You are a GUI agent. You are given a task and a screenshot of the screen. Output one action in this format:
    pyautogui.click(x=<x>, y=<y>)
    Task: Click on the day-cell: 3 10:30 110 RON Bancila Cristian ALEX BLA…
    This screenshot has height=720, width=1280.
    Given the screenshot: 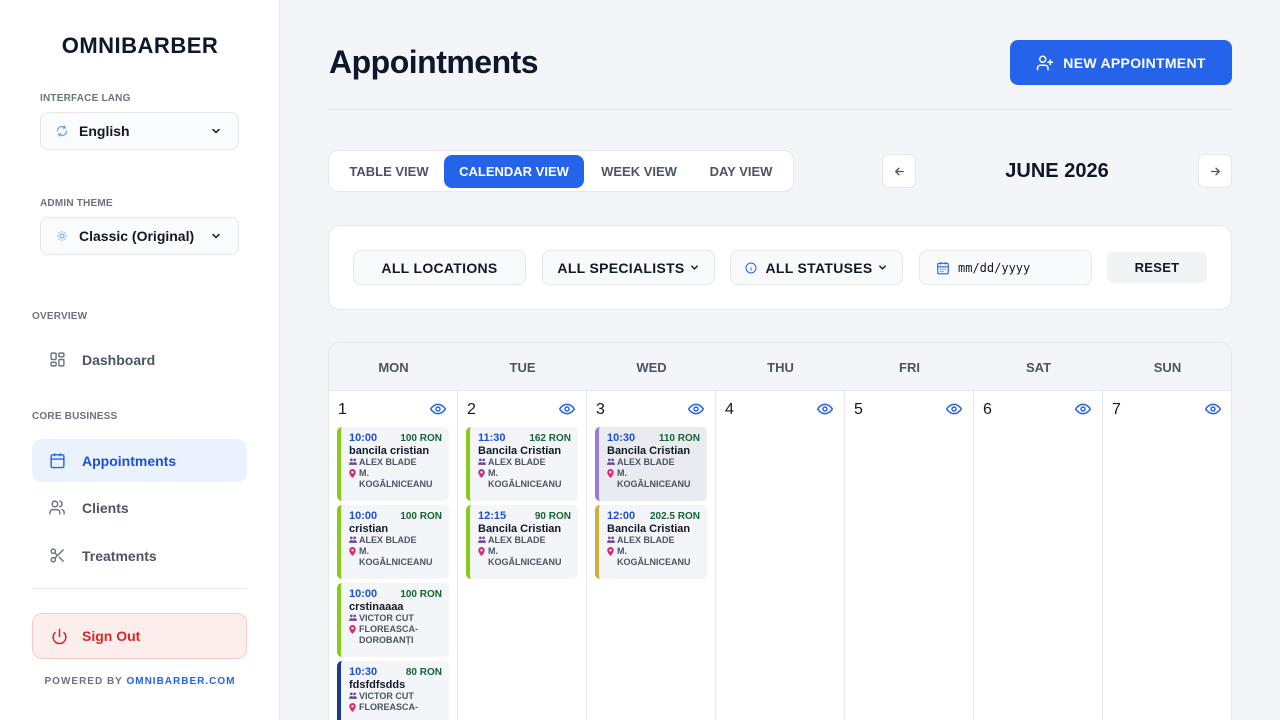 What is the action you would take?
    pyautogui.click(x=651, y=555)
    